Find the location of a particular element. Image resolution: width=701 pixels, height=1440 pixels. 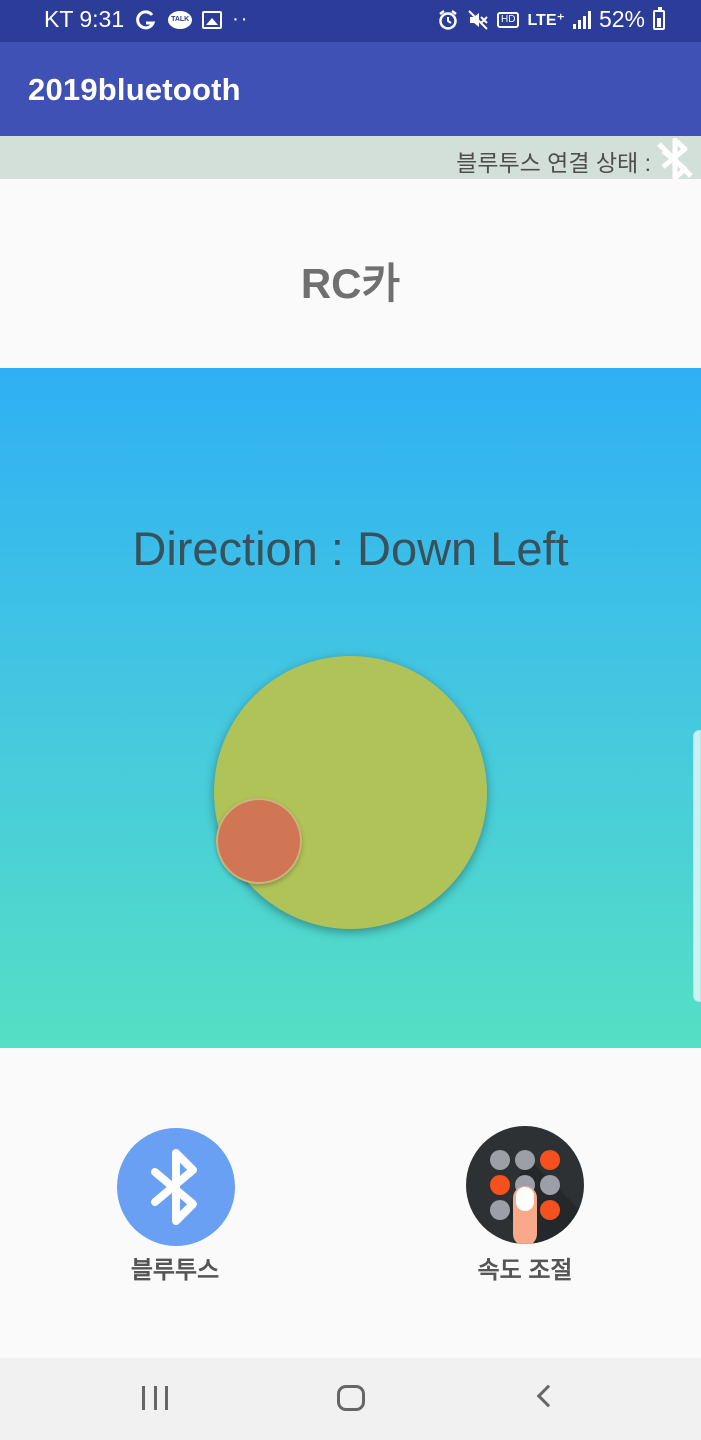

bluetooth-icon is located at coordinates (174, 1187).